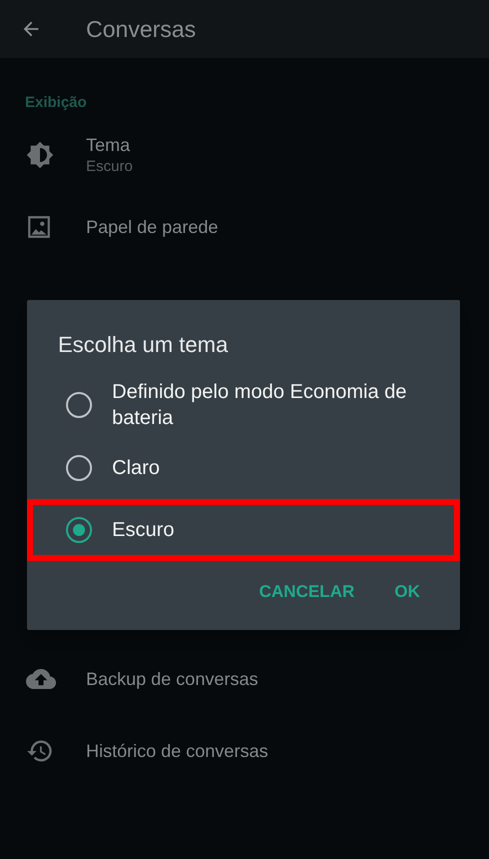 This screenshot has height=859, width=489. Describe the element at coordinates (143, 530) in the screenshot. I see `option-label: Escuro` at that location.